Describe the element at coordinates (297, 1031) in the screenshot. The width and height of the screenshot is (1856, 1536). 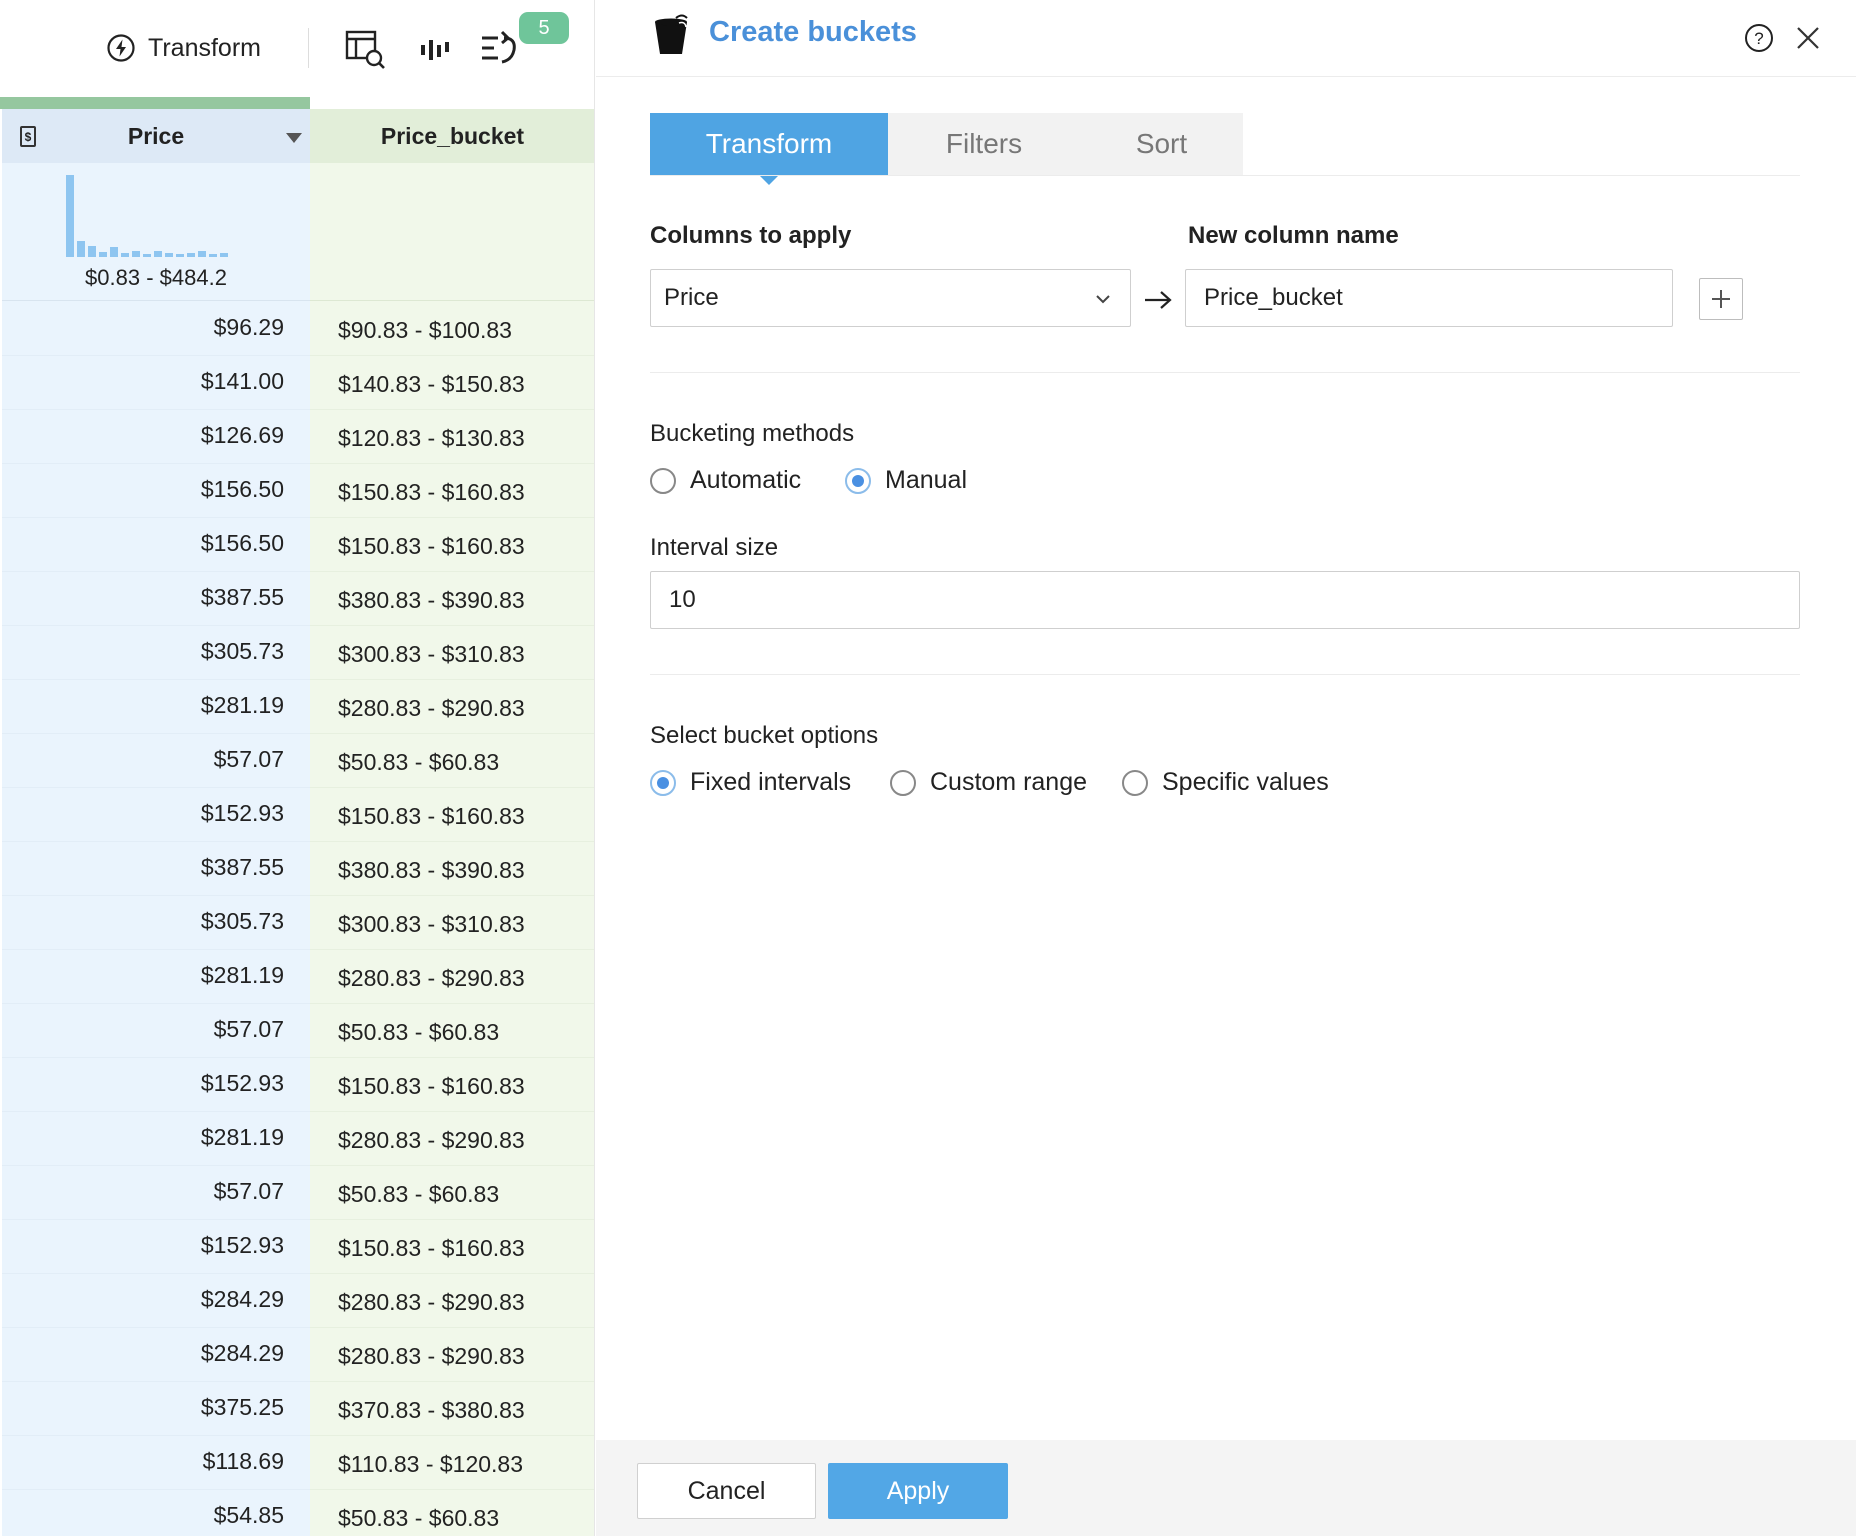
I see `table-row: $57.07 $50.83 - $60.83` at that location.